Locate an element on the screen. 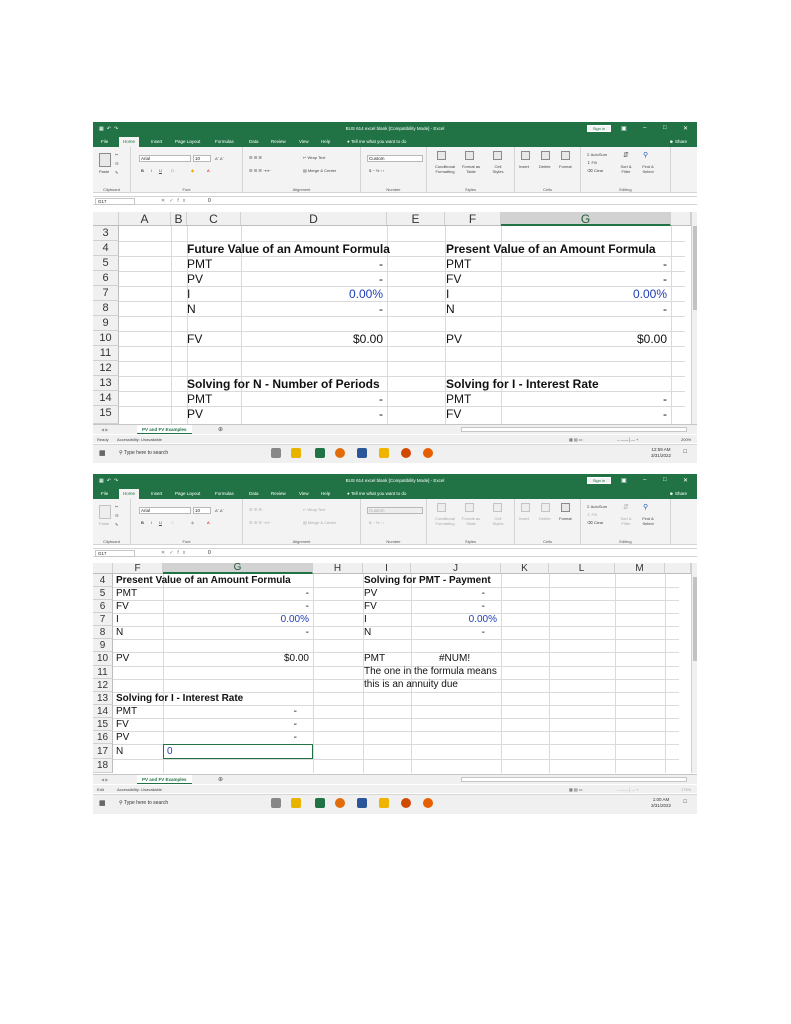 Image resolution: width=791 pixels, height=1024 pixels. zoom-slider: – ——│— + is located at coordinates (627, 789).